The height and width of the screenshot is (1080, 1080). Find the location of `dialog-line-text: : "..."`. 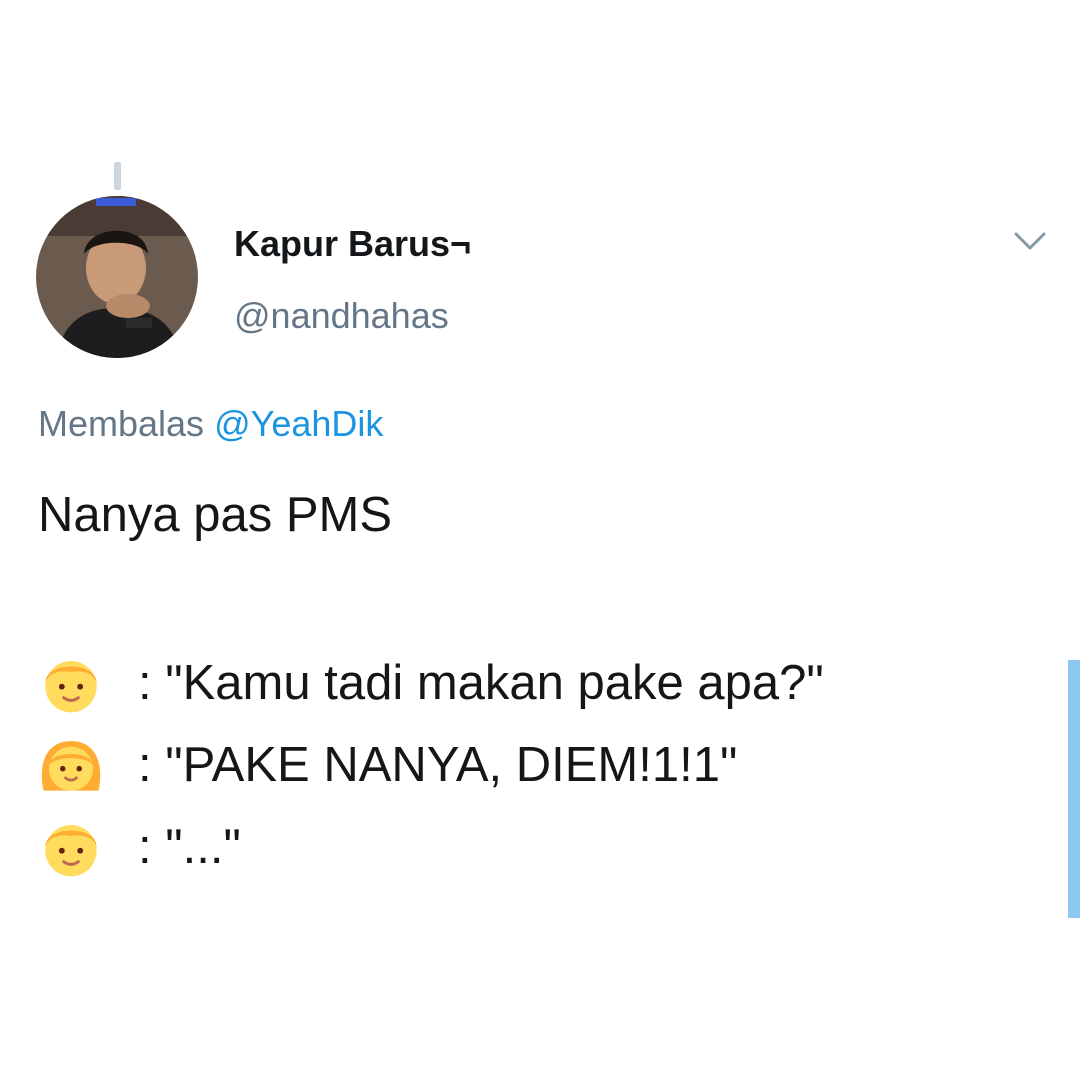

dialog-line-text: : "..." is located at coordinates (189, 847).